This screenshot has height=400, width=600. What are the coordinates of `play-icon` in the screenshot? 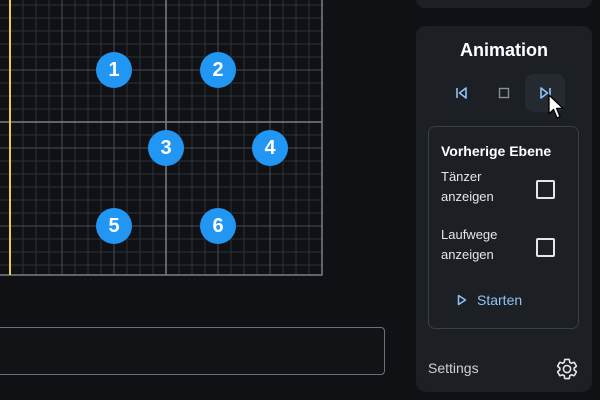 It's located at (462, 300).